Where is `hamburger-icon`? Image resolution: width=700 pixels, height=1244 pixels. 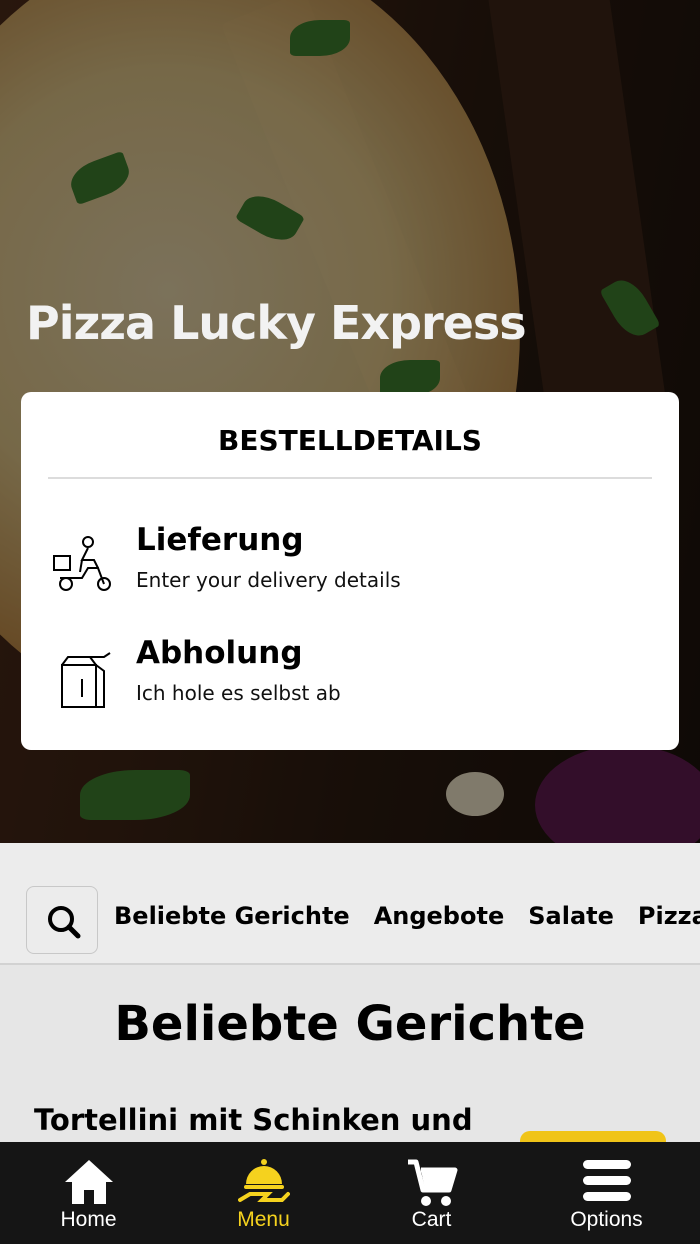 hamburger-icon is located at coordinates (607, 1180).